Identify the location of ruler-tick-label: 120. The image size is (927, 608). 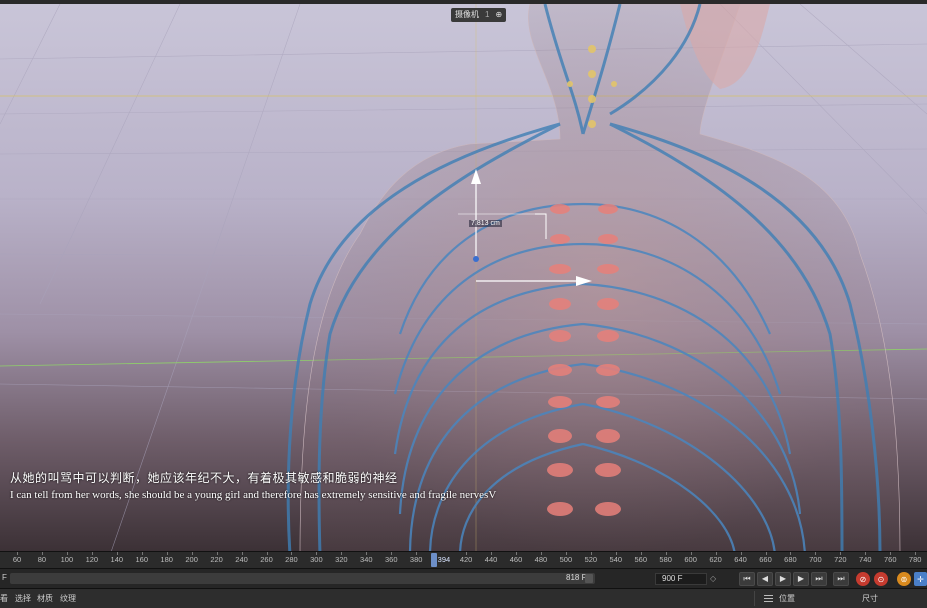
(92, 559).